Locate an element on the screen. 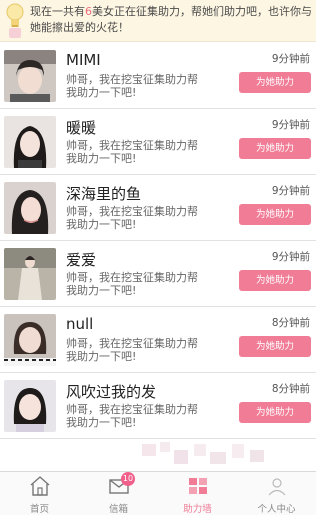 The width and height of the screenshot is (320, 515). list-item: MIMI 帅哥，我在挖宝征集助力帮我助力一下吧! 9分钟前 为她助力 is located at coordinates (158, 76).